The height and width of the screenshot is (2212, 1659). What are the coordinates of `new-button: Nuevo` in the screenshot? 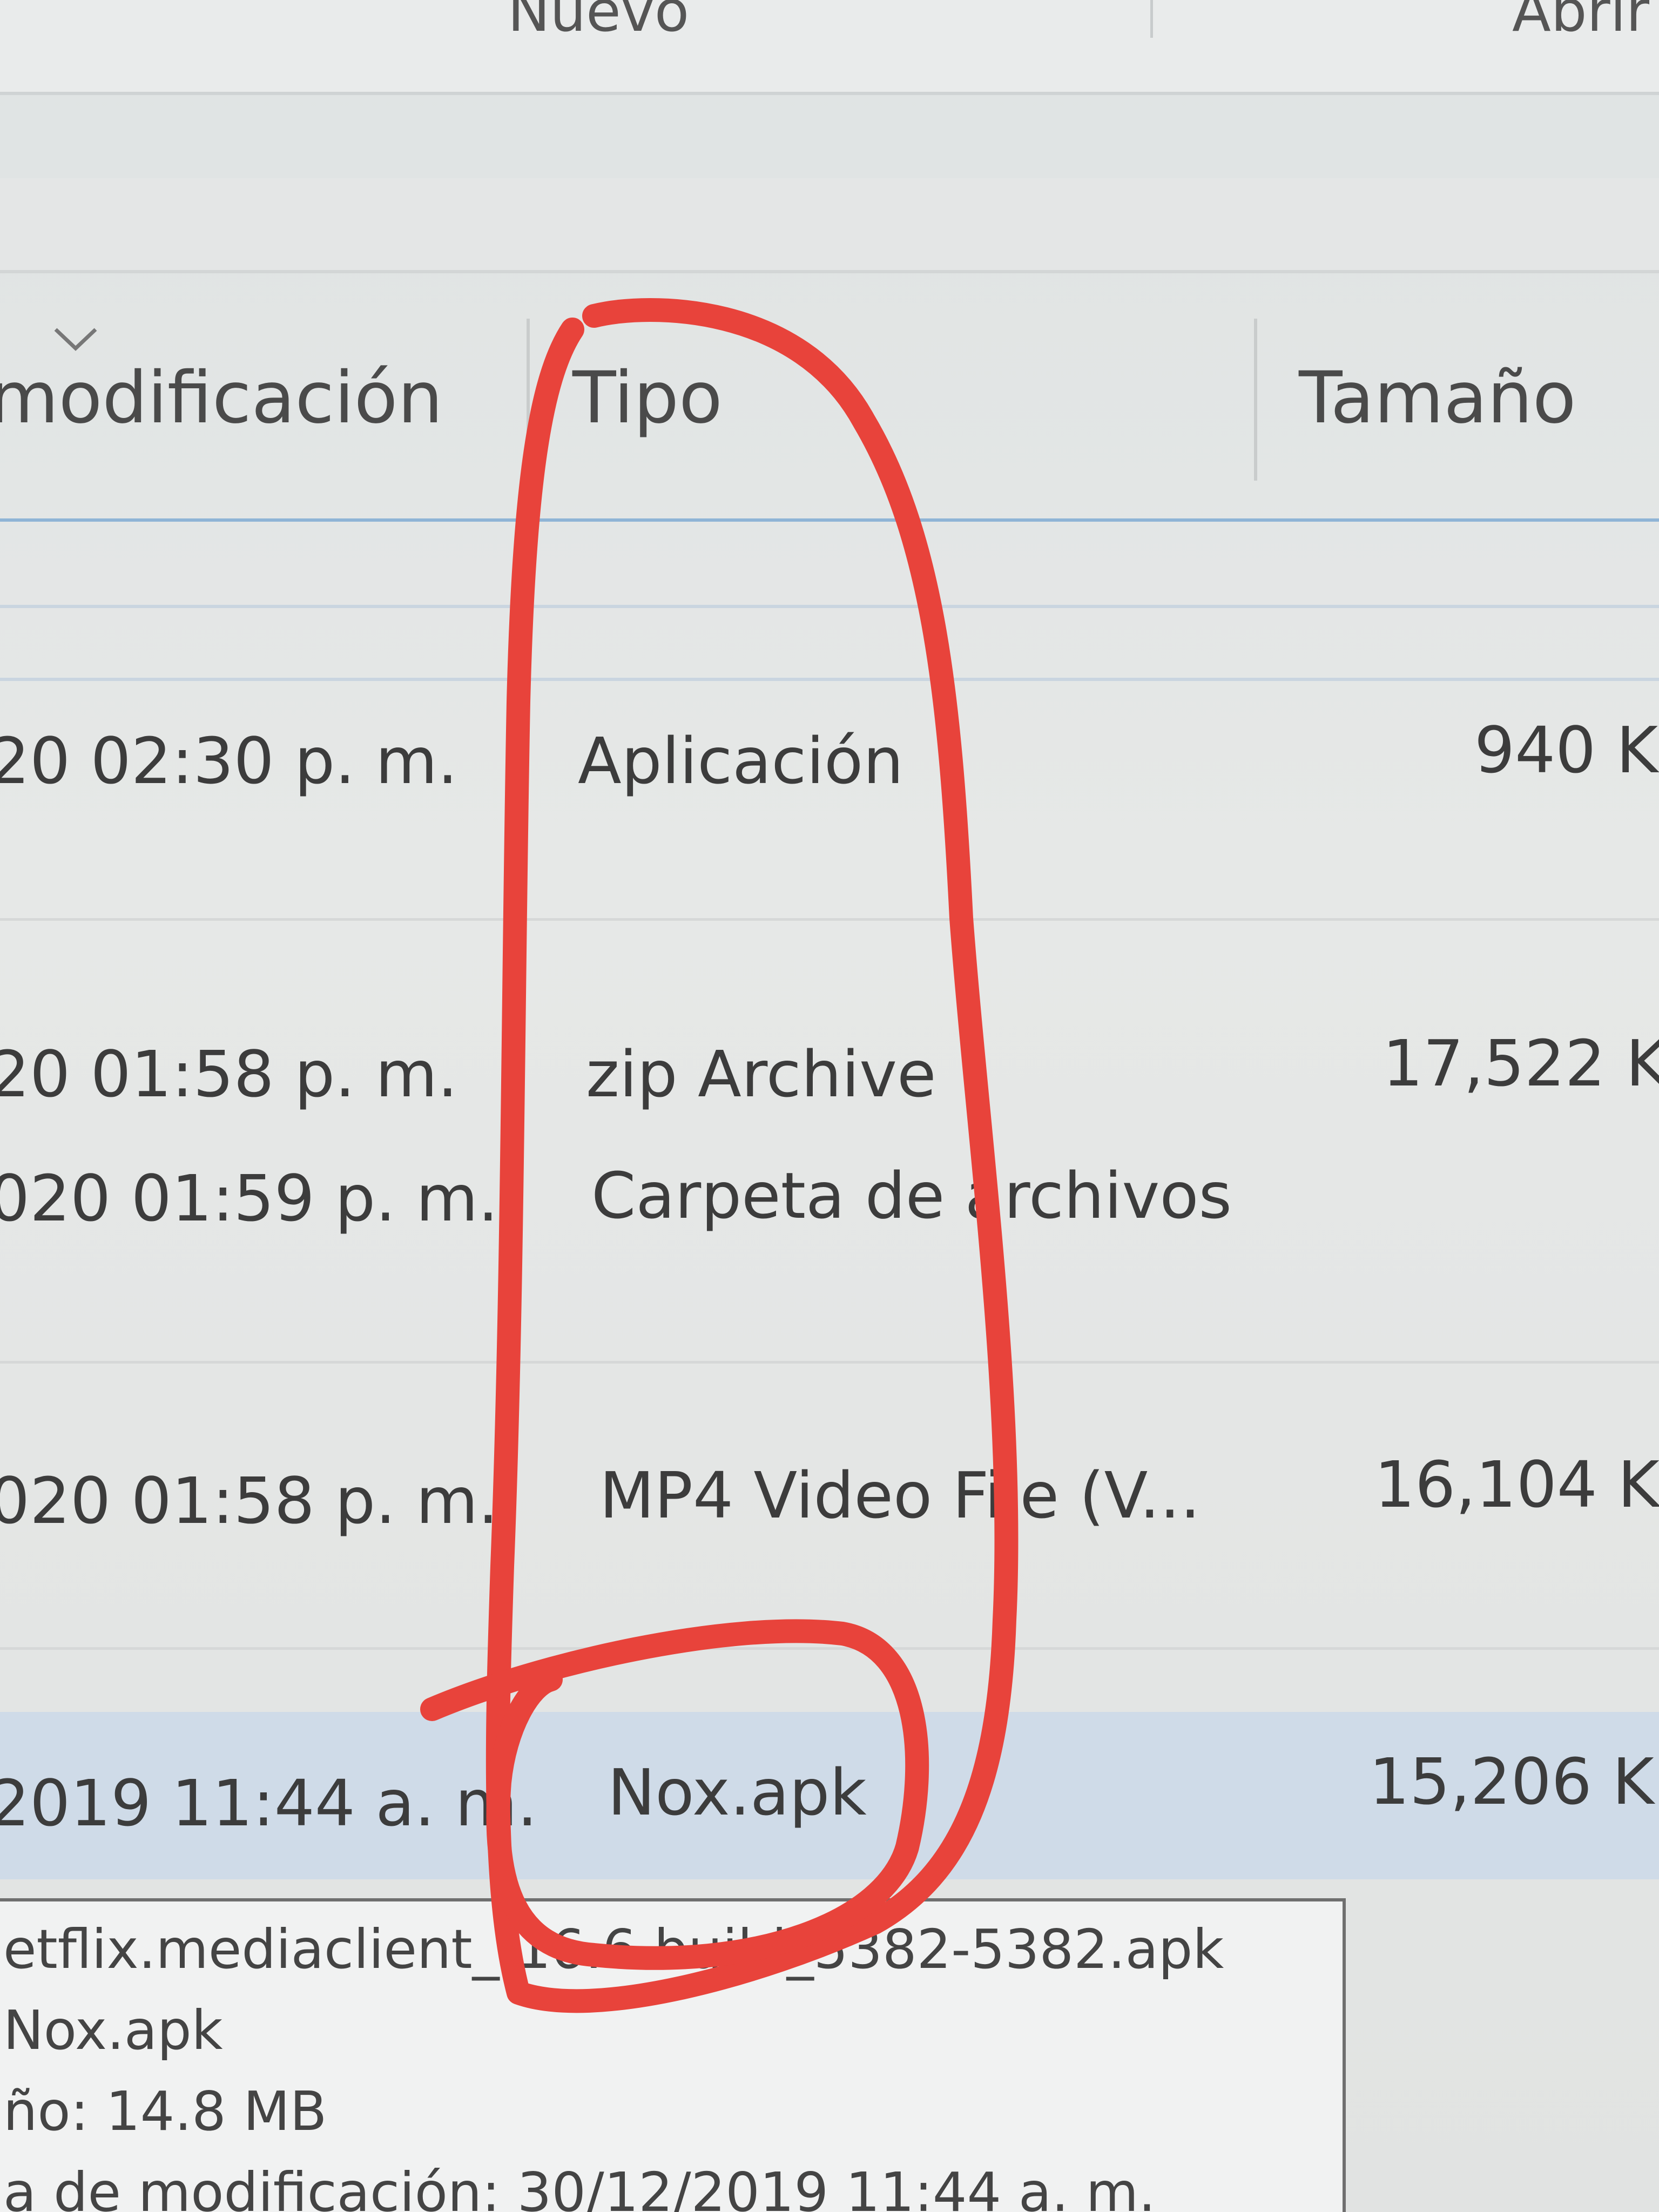 It's located at (598, 22).